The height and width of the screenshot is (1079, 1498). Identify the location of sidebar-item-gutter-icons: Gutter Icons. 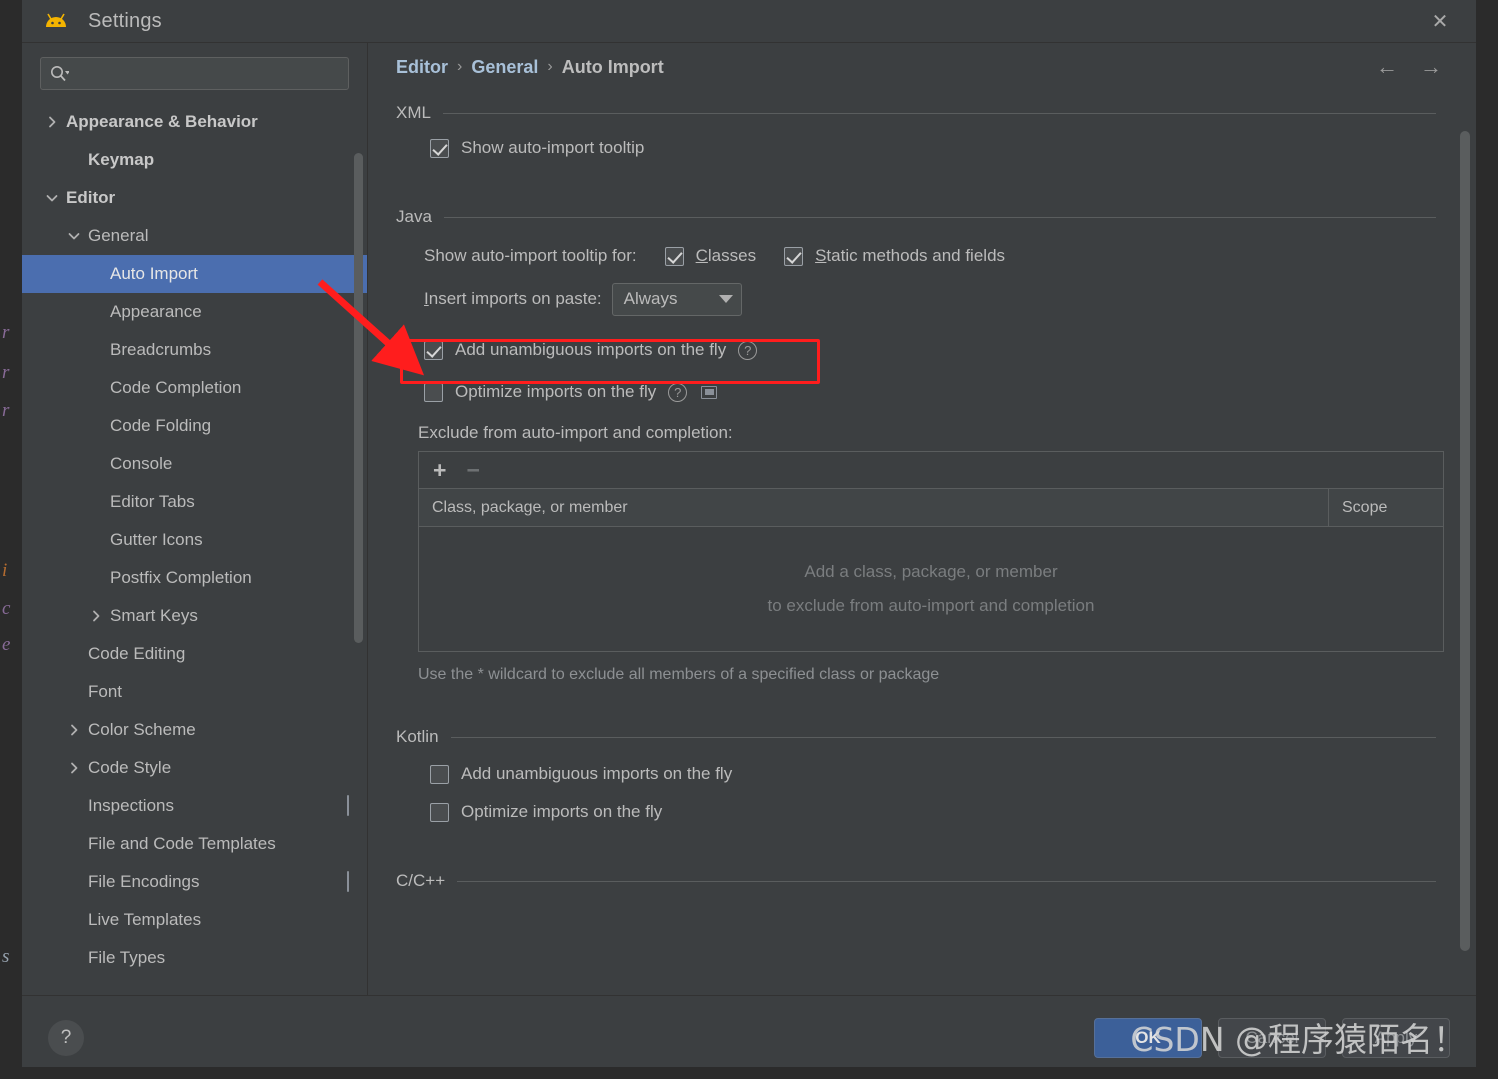
(194, 540).